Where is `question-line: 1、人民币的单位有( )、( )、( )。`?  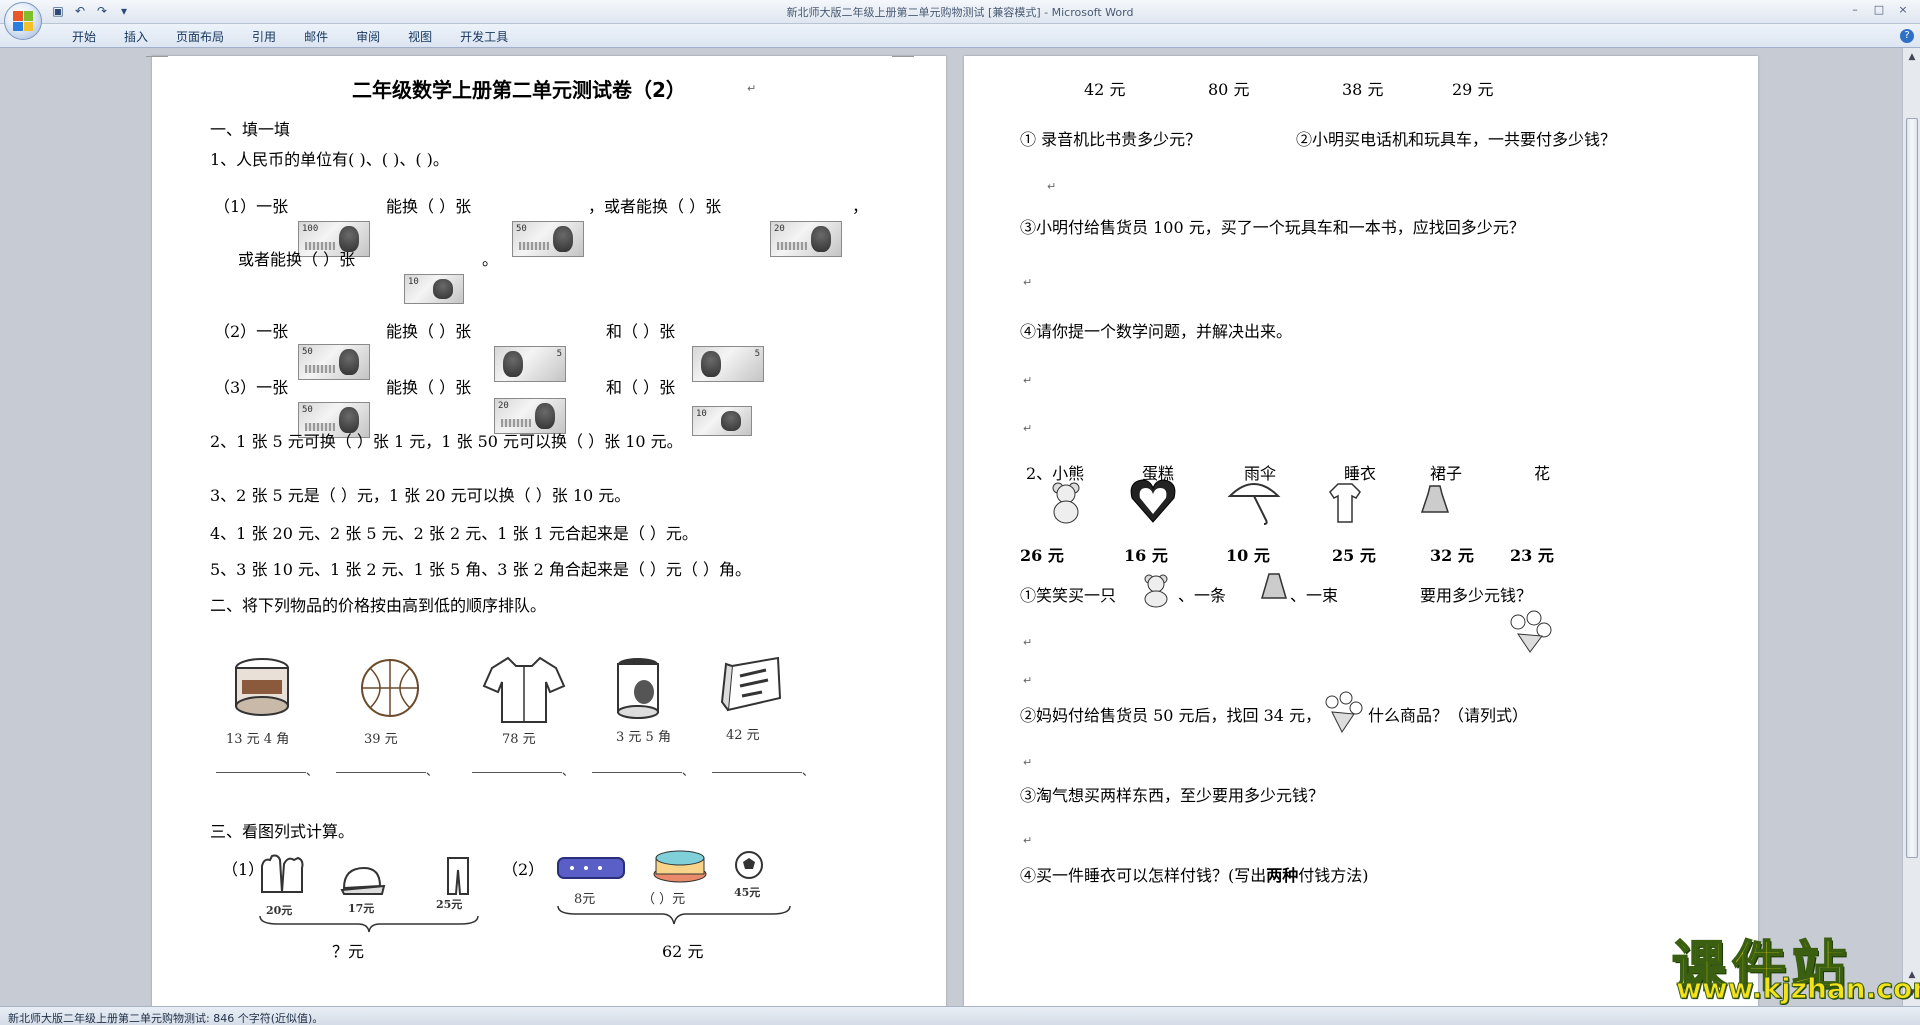
question-line: 1、人民币的单位有( )、( )、( )。 is located at coordinates (329, 159).